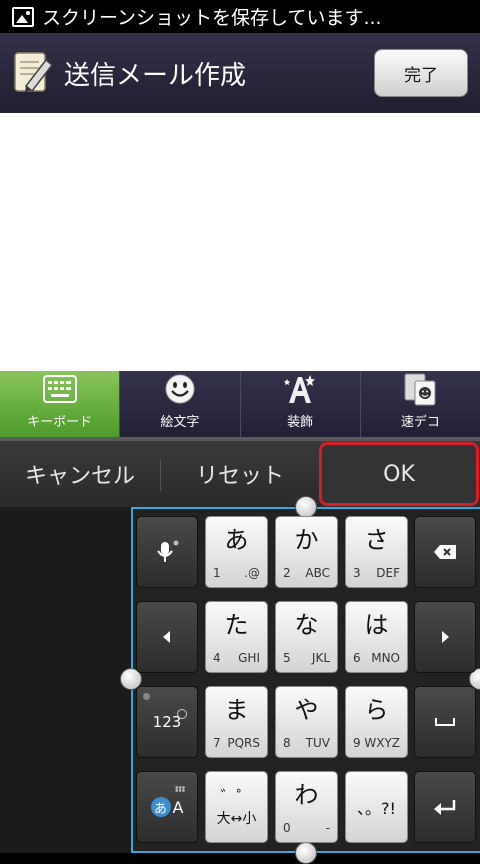 This screenshot has height=864, width=480. What do you see at coordinates (306, 853) in the screenshot?
I see `resize-handle-bottom` at bounding box center [306, 853].